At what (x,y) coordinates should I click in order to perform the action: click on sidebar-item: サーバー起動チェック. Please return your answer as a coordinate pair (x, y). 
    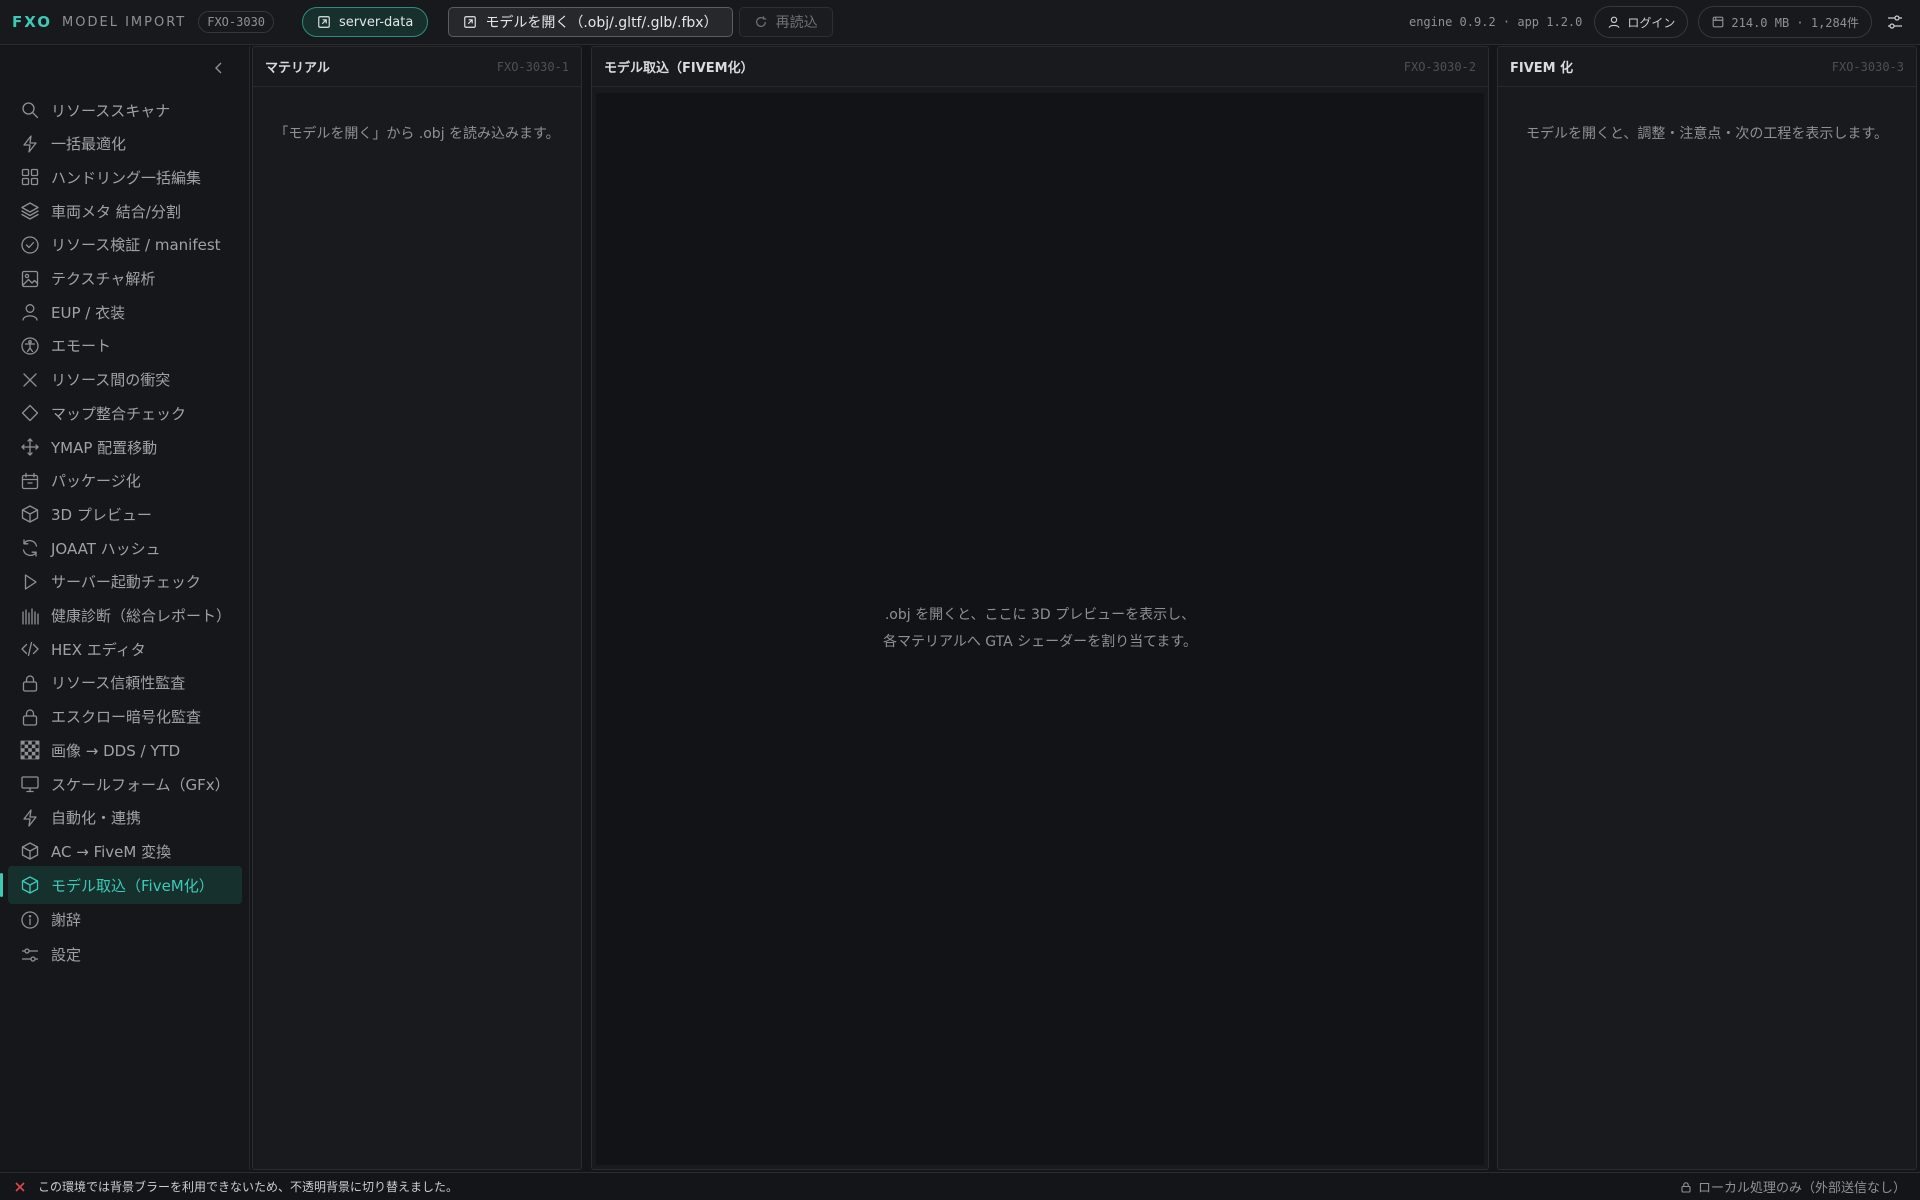
    Looking at the image, I should click on (125, 582).